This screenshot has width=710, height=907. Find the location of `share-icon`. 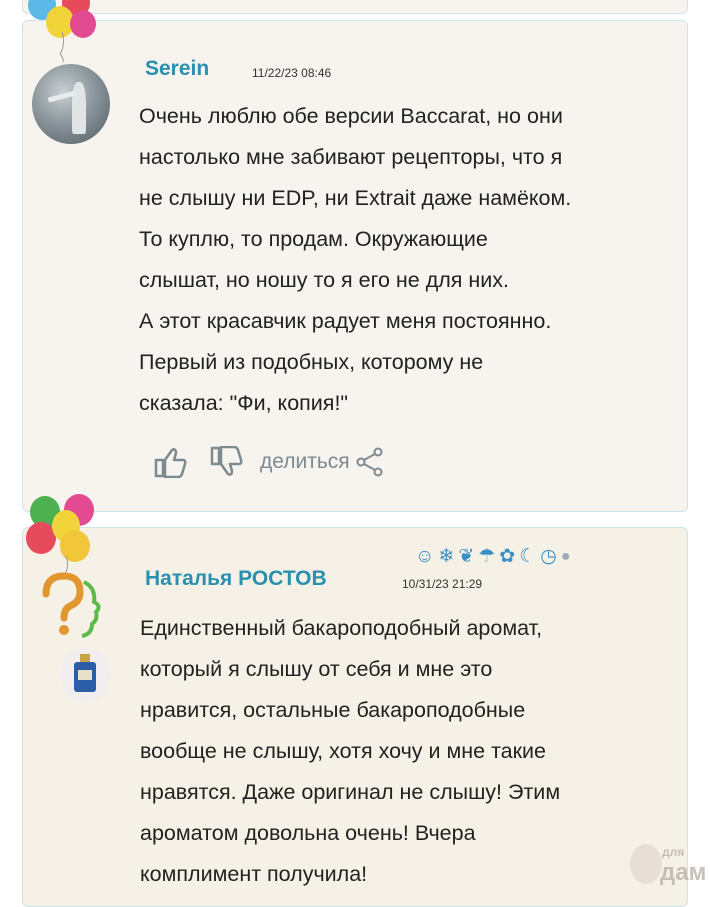

share-icon is located at coordinates (370, 462).